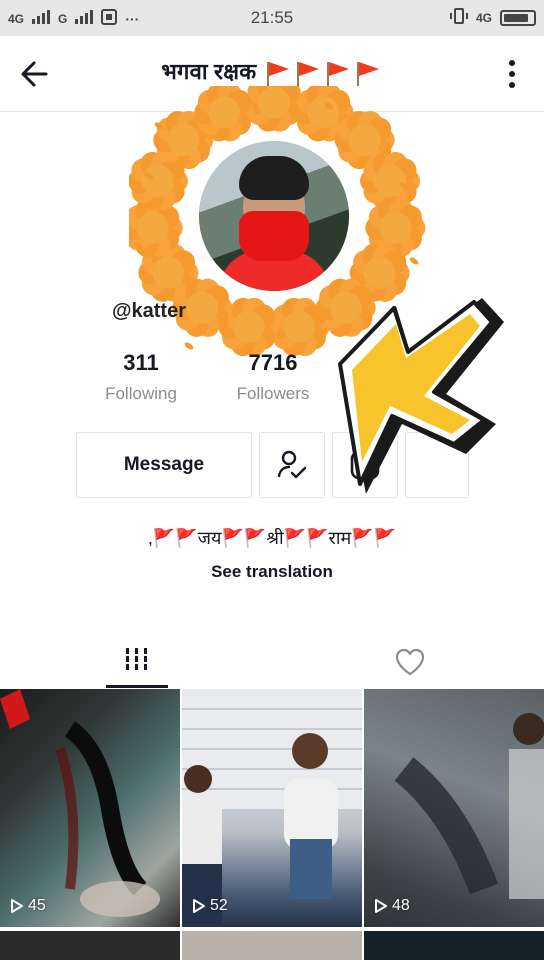 The width and height of the screenshot is (544, 960). Describe the element at coordinates (401, 905) in the screenshot. I see `view-count-text: 48` at that location.